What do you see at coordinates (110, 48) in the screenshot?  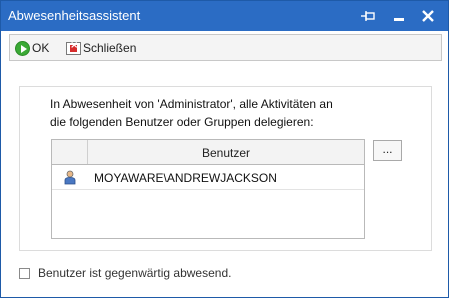 I see `close-button-label: Schließen` at bounding box center [110, 48].